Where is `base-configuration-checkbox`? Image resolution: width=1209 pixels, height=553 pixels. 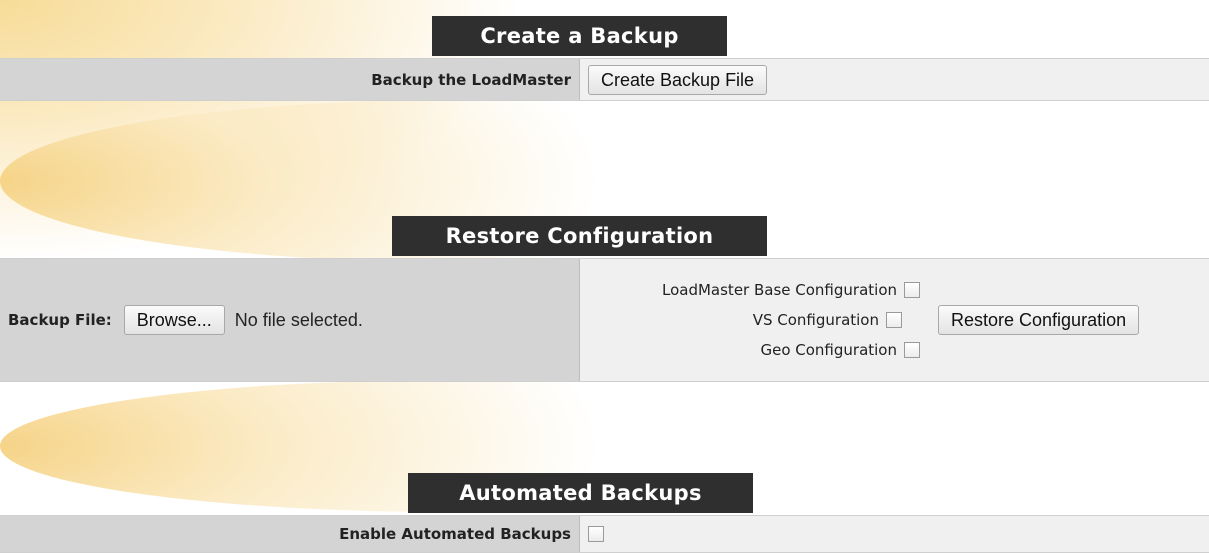 base-configuration-checkbox is located at coordinates (912, 290).